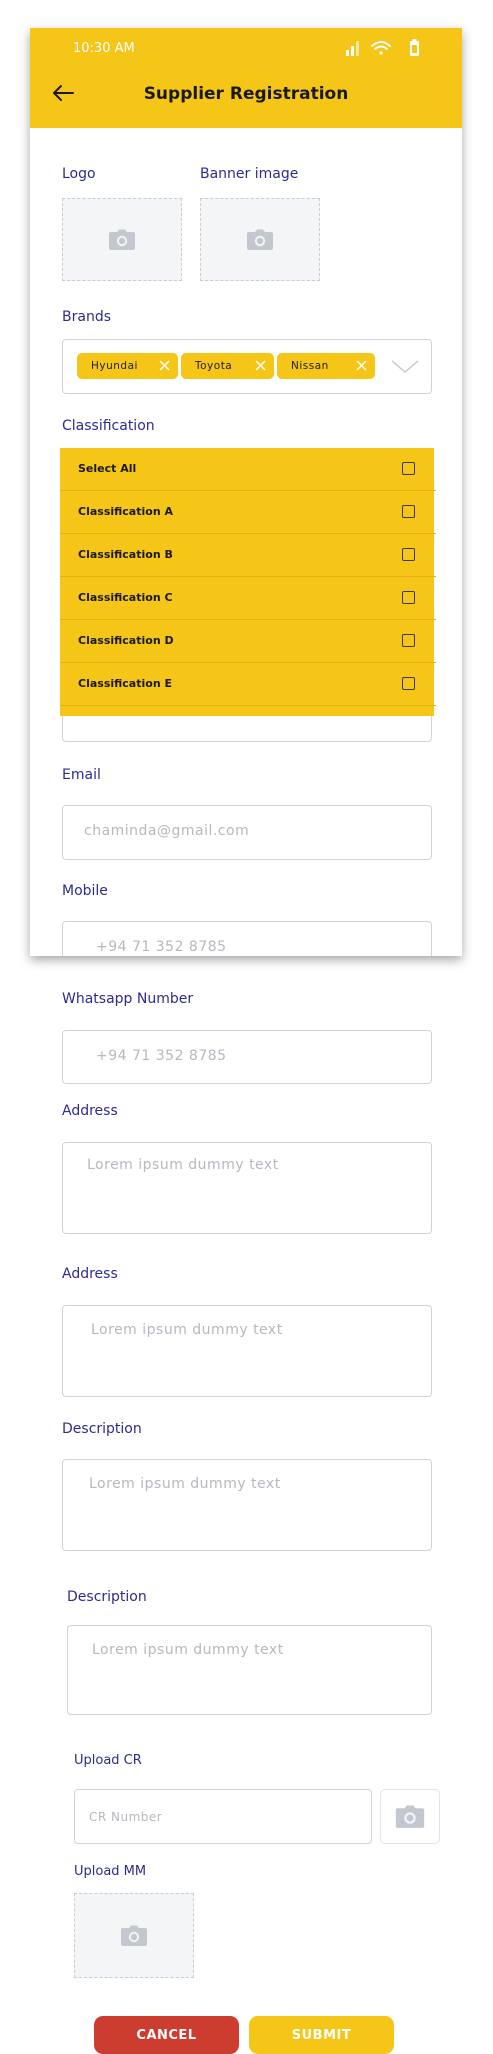 The width and height of the screenshot is (493, 2054). I want to click on submit-button: SUBMIT, so click(321, 2035).